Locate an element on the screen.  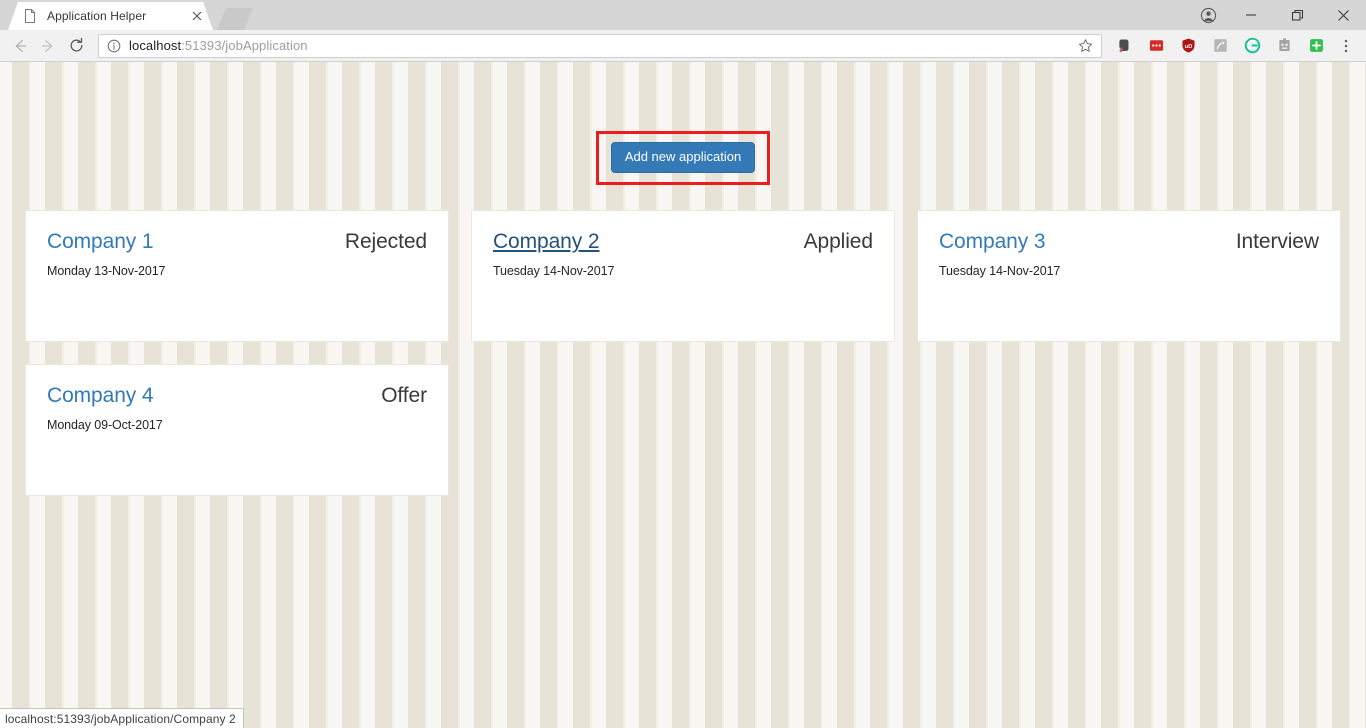
forward-arrow-icon is located at coordinates (48, 46).